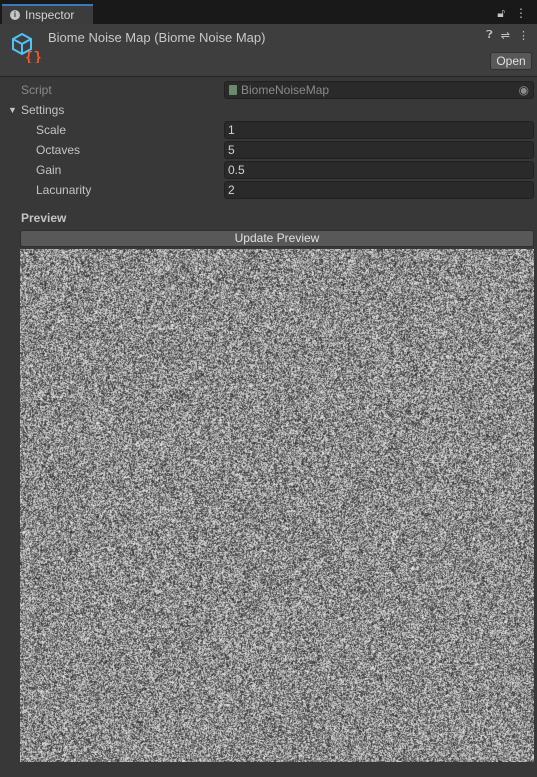  Describe the element at coordinates (524, 90) in the screenshot. I see `object-picker-icon: ◉` at that location.